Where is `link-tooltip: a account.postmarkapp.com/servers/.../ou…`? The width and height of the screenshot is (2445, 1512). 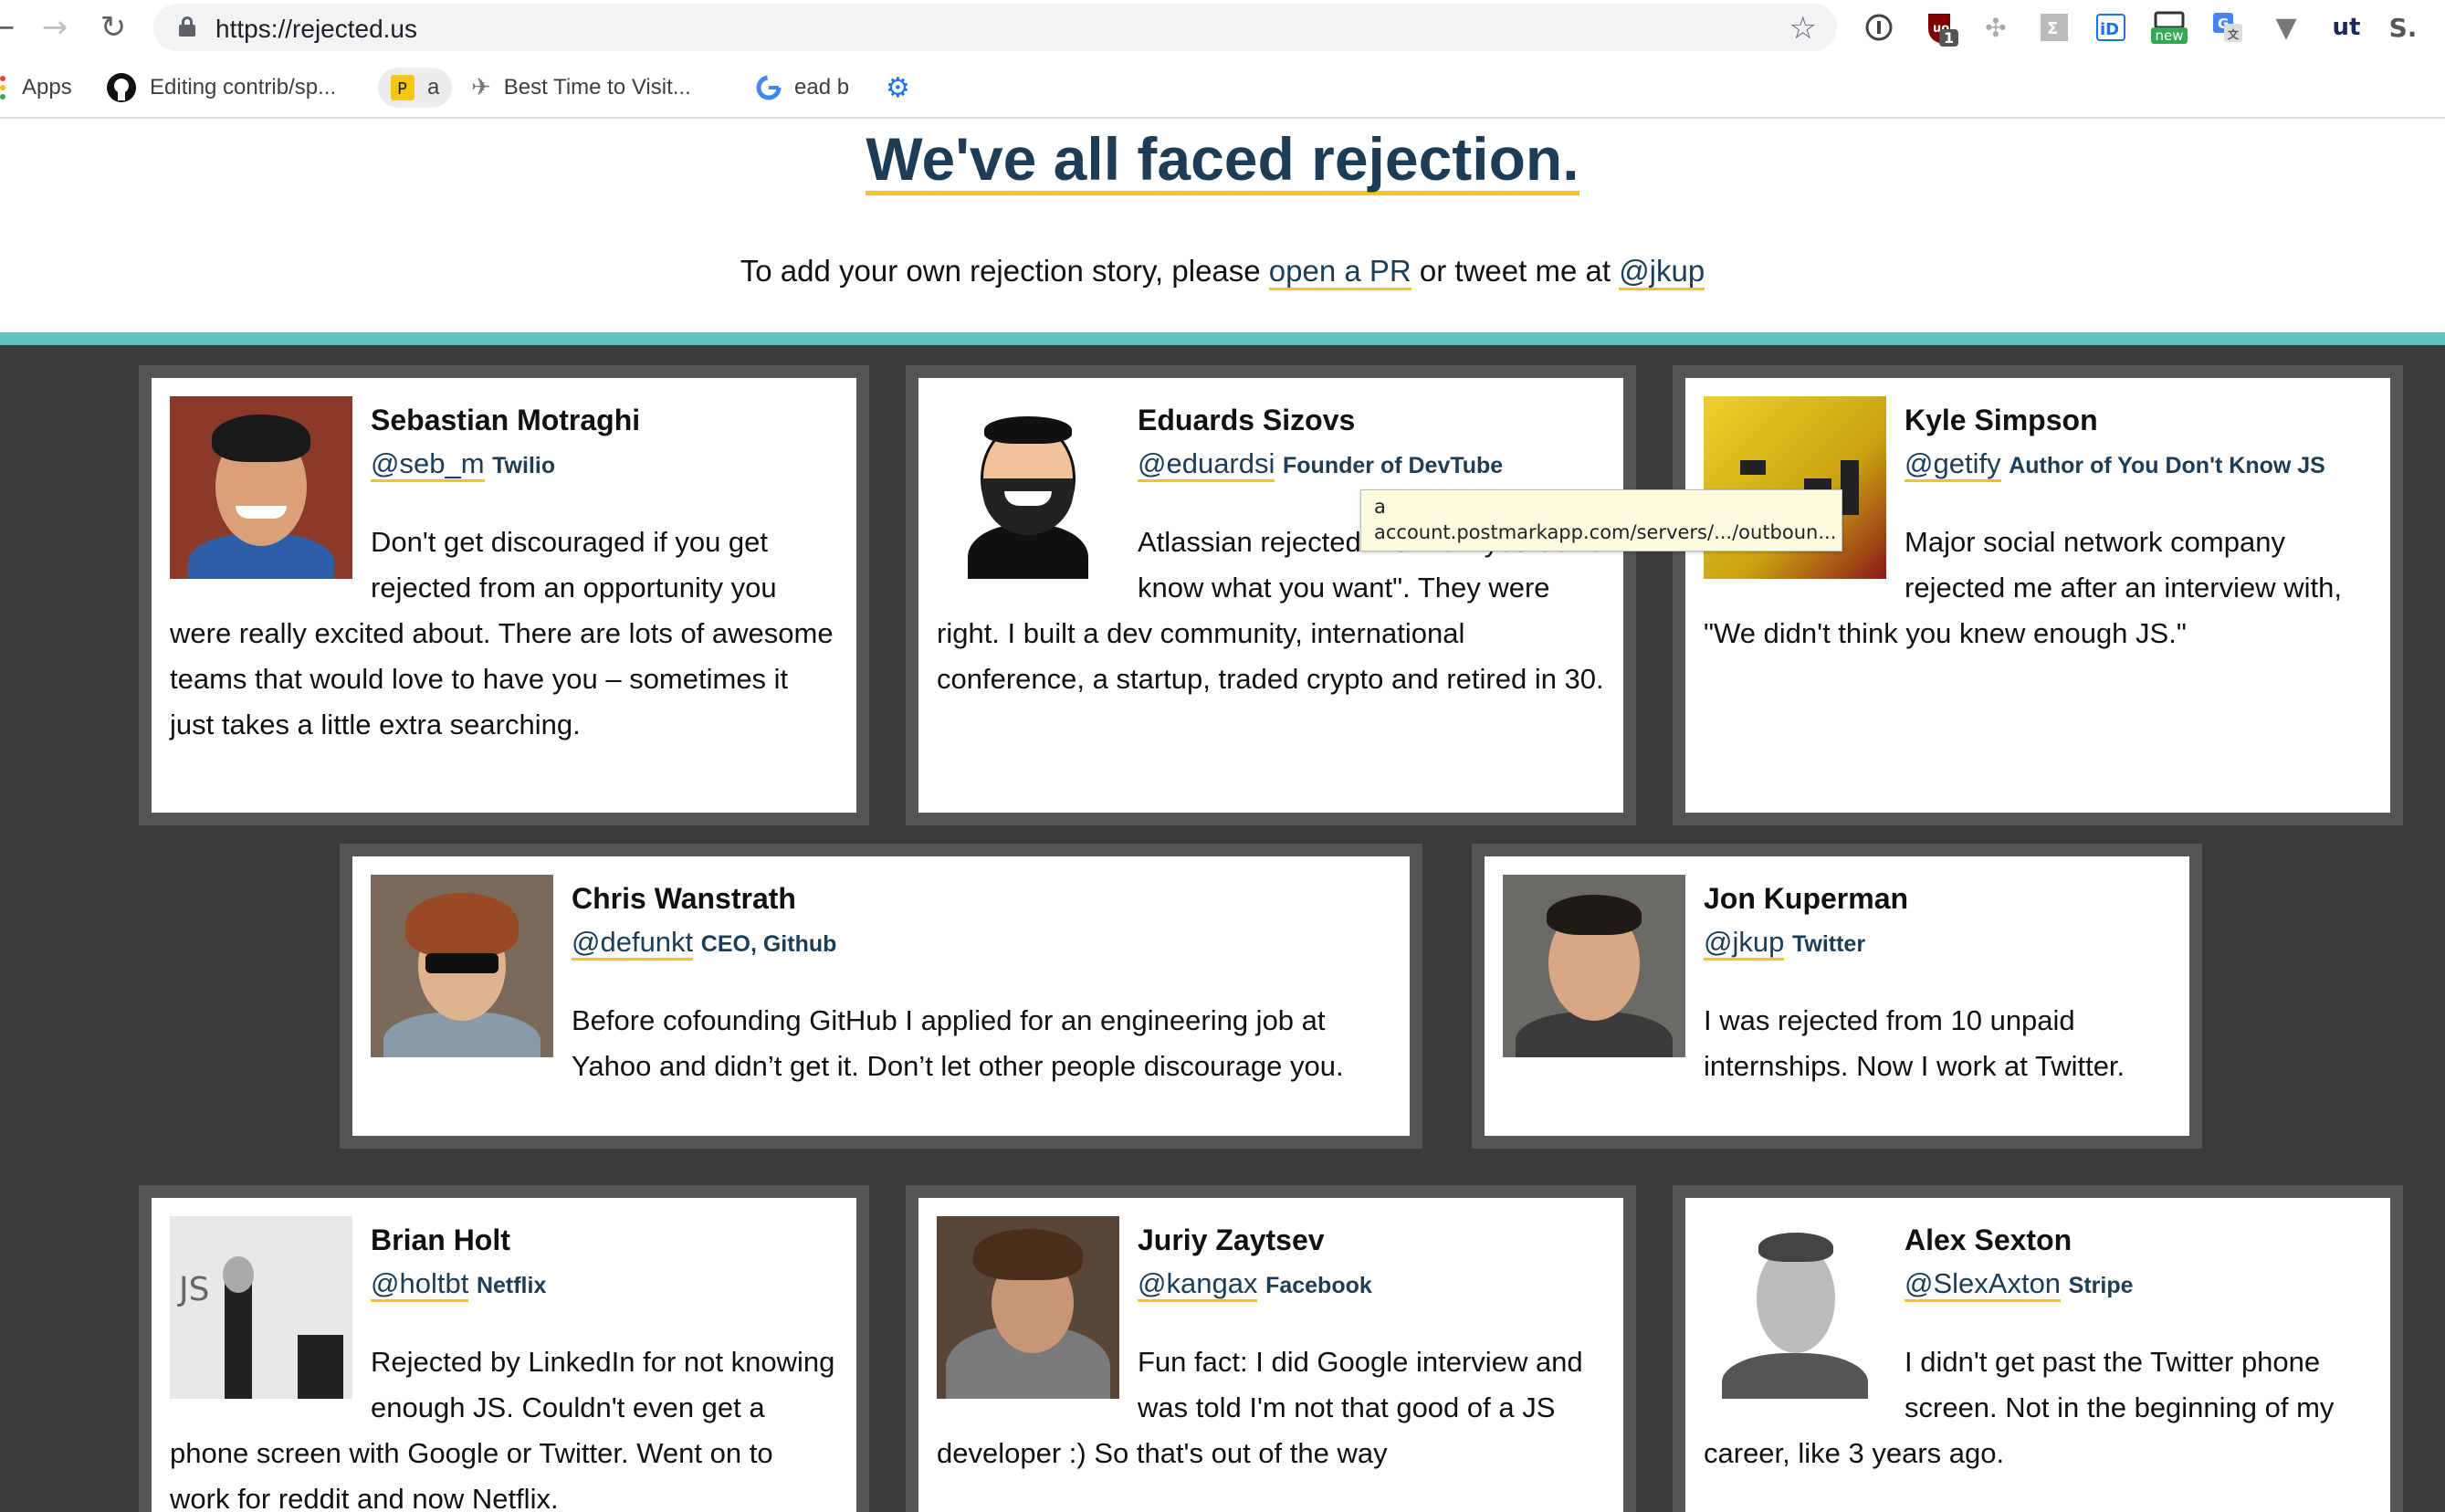
link-tooltip: a account.postmarkapp.com/servers/.../ou… is located at coordinates (1601, 520).